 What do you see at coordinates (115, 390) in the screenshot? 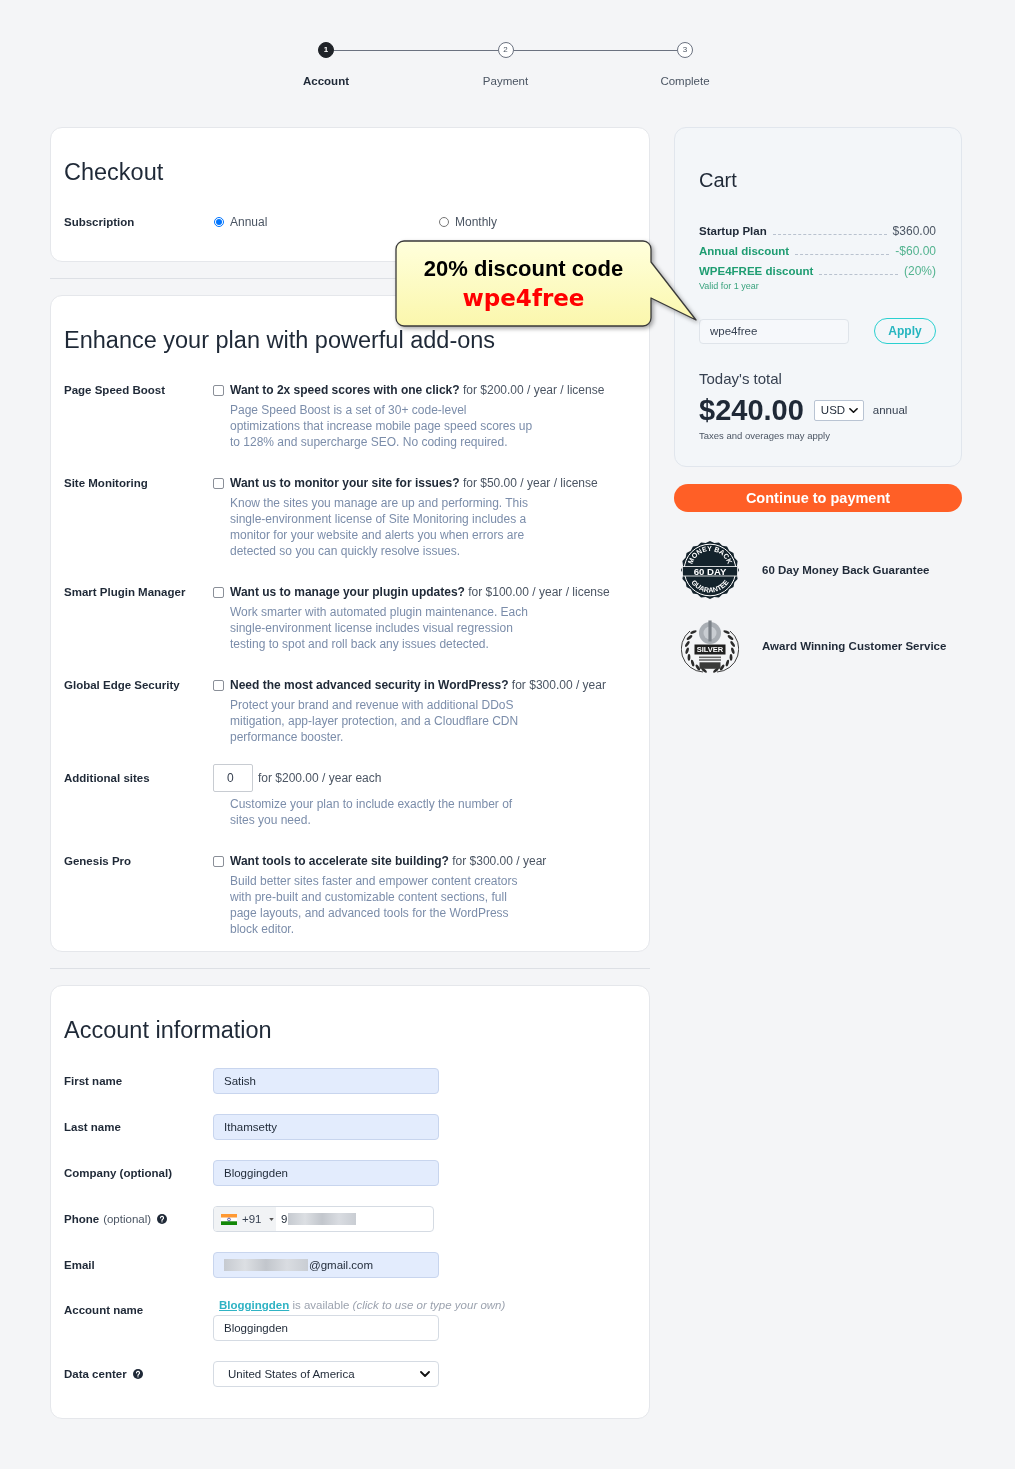
I see `addon-name: Page Speed Boost` at bounding box center [115, 390].